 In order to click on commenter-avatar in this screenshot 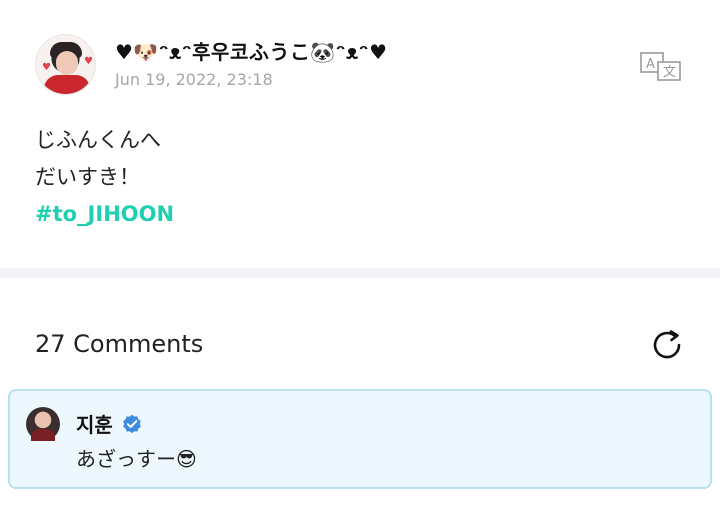, I will do `click(43, 424)`.